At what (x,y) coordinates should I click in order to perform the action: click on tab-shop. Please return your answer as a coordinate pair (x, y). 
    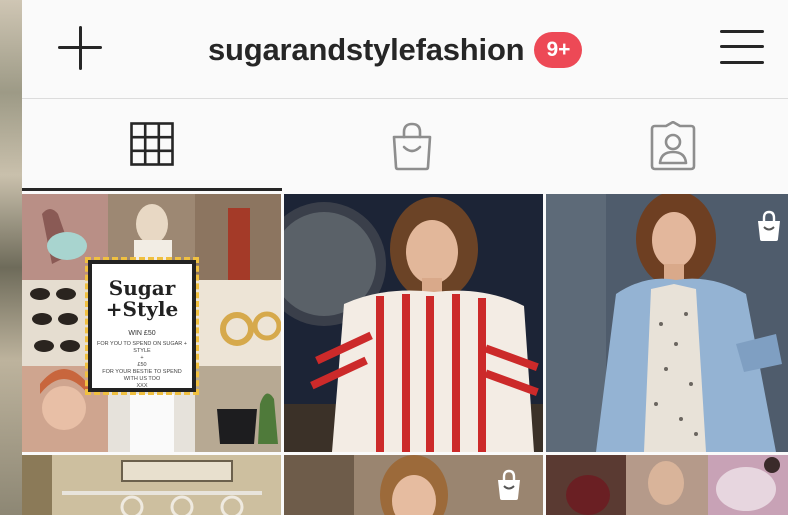
    Looking at the image, I should click on (412, 145).